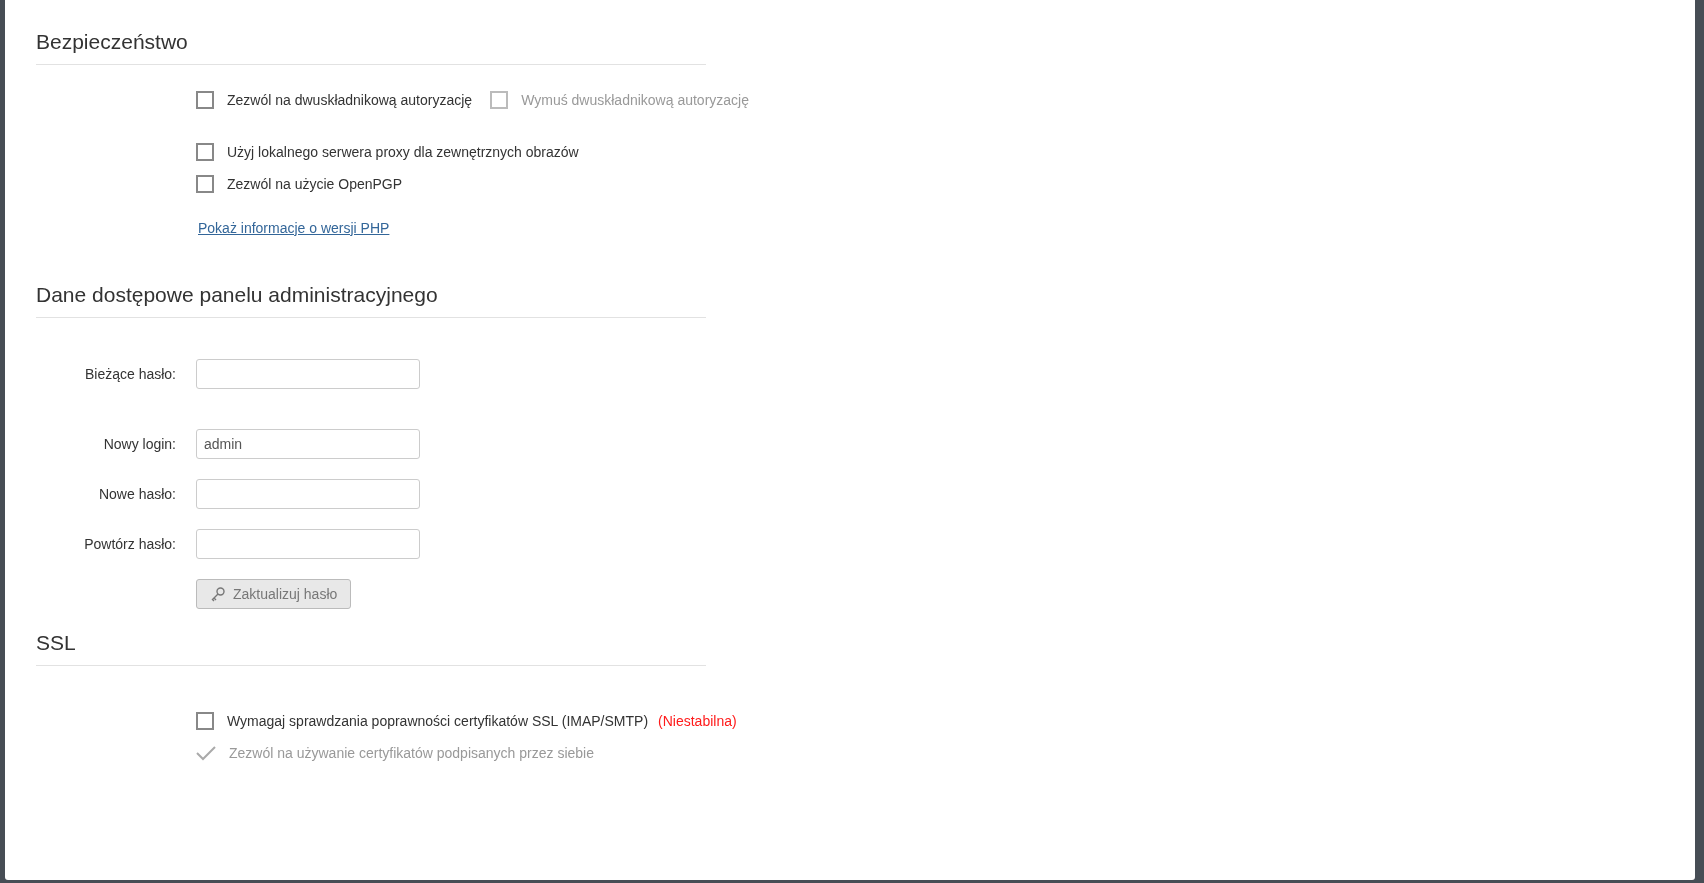 This screenshot has height=883, width=1704. I want to click on checkbox-label: Wymagaj sprawdzania poprawności certyfikatów SSL (IMAP/SMTP), so click(438, 721).